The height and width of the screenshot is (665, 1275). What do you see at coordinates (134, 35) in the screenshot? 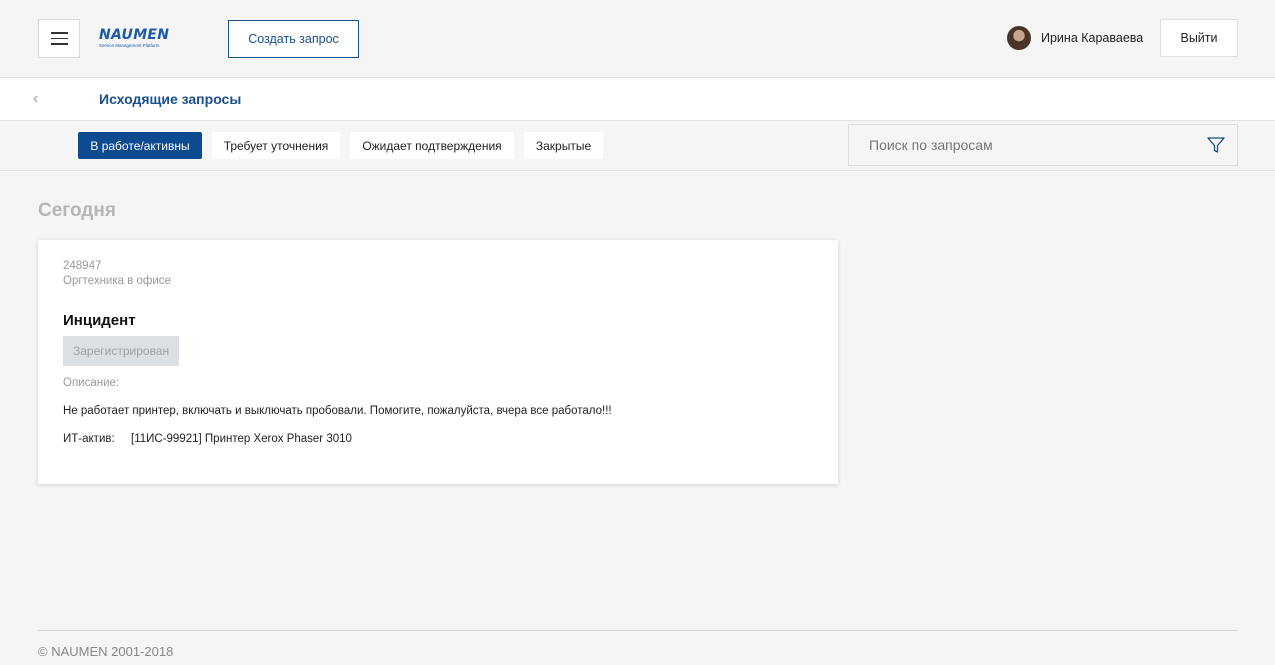
I see `logo-brand-text: NAUMEN` at bounding box center [134, 35].